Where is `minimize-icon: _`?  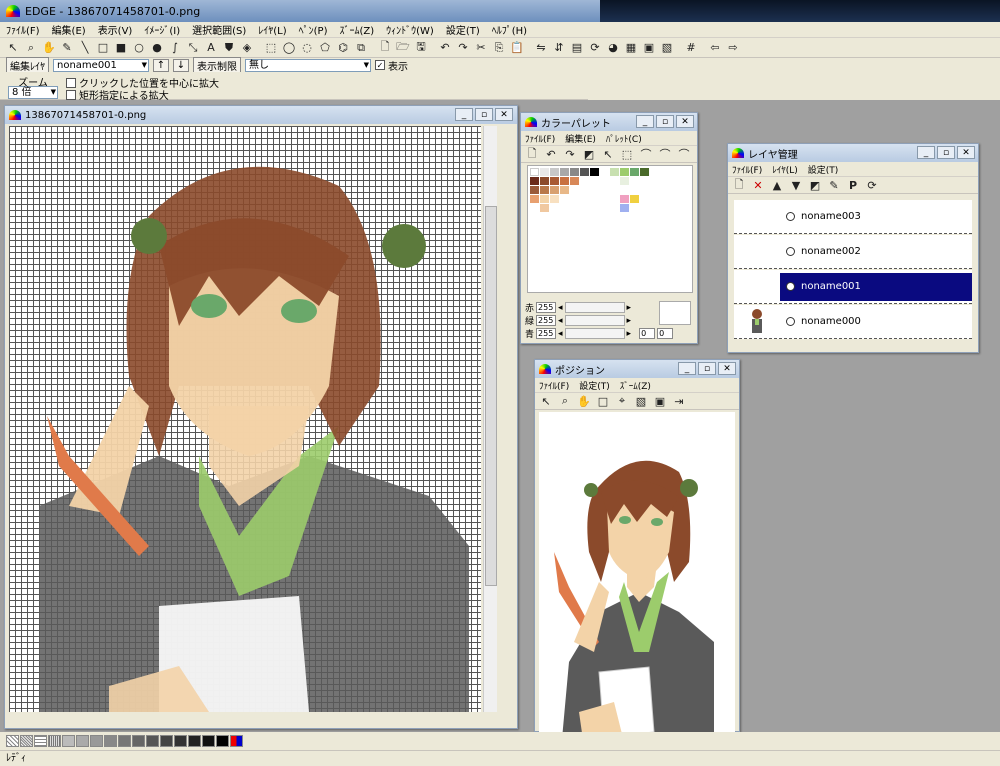 minimize-icon: _ is located at coordinates (645, 121).